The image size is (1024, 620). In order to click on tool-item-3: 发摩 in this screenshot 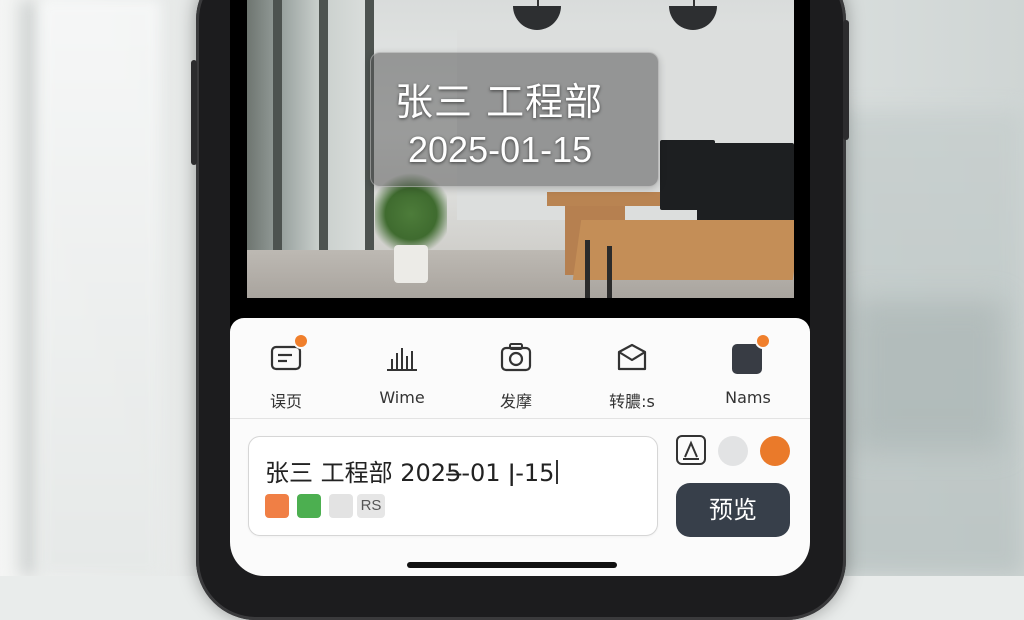, I will do `click(516, 376)`.